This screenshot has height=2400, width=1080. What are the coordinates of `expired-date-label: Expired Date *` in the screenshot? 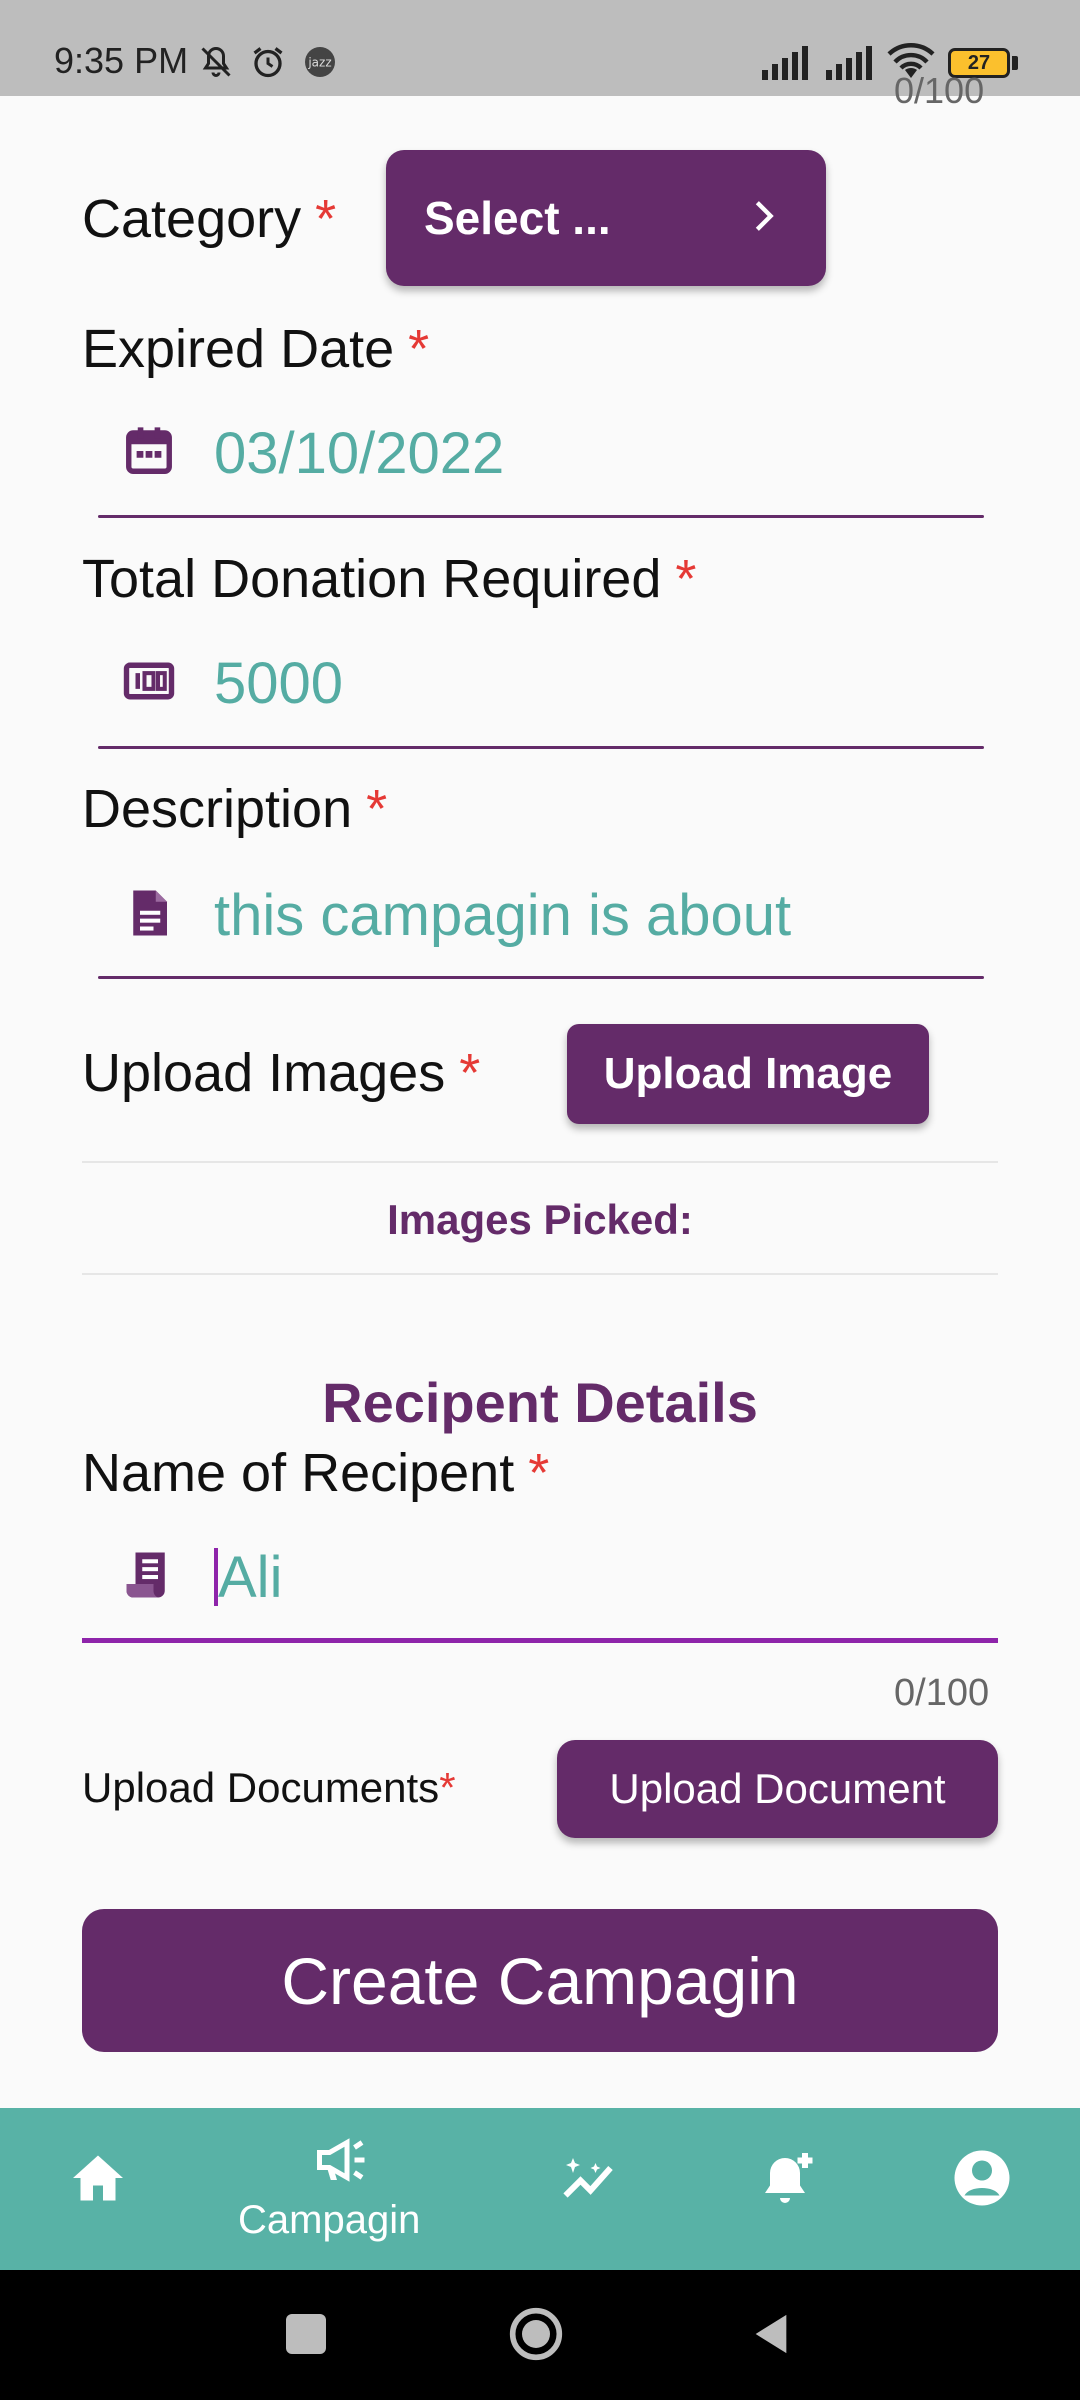 It's located at (255, 349).